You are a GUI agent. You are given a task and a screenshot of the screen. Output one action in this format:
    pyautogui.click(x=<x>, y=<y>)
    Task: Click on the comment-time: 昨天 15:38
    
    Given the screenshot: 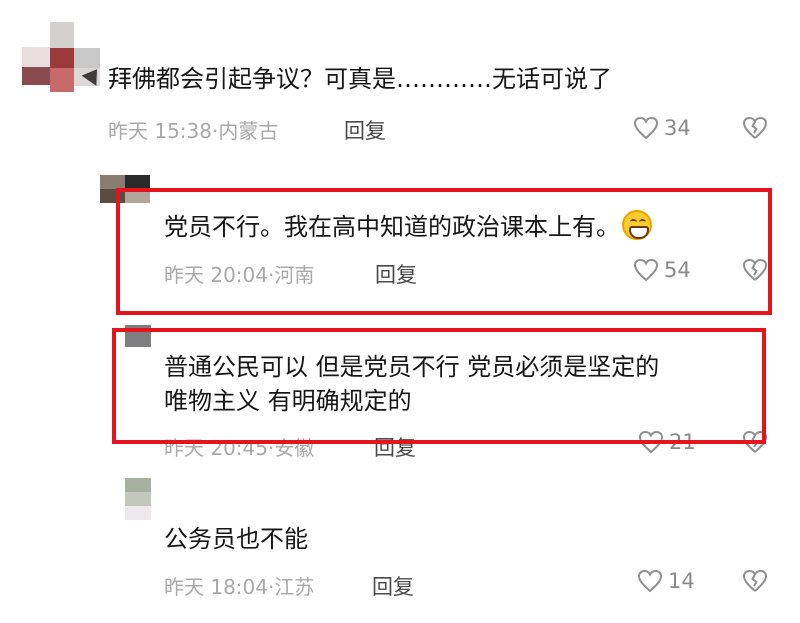 What is the action you would take?
    pyautogui.click(x=160, y=131)
    